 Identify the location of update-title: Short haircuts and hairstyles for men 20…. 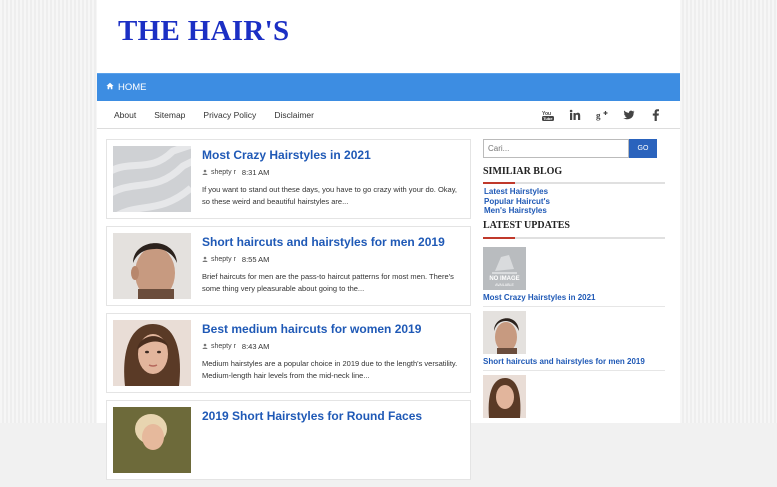
(574, 361).